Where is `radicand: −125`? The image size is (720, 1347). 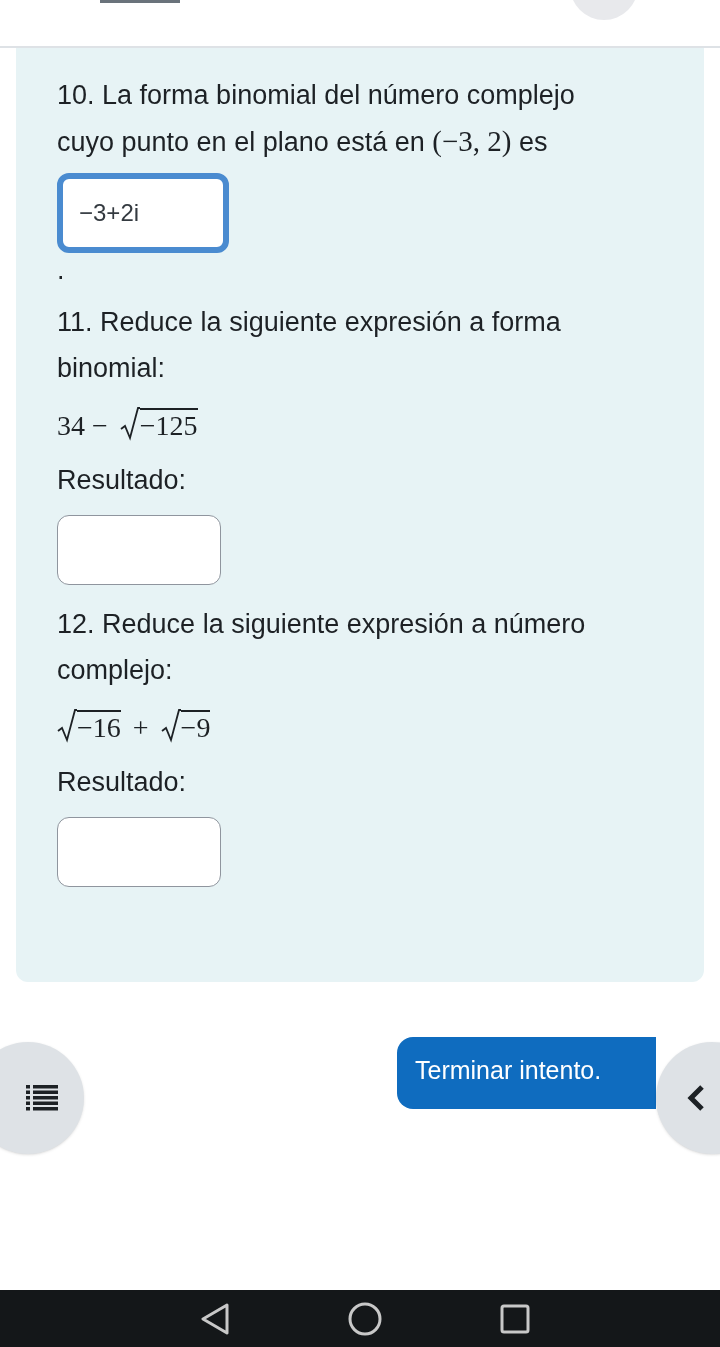
radicand: −125 is located at coordinates (168, 424).